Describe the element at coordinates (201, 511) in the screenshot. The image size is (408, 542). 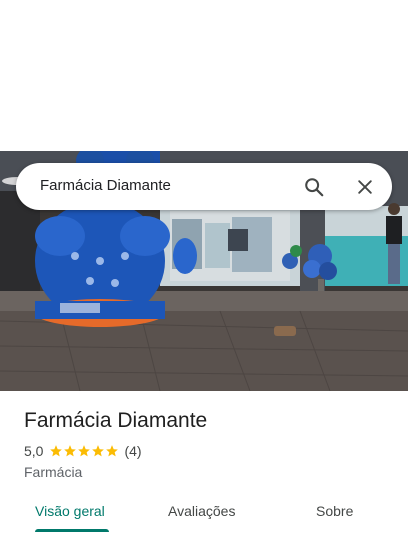
I see `tab-reviews: Avaliações` at that location.